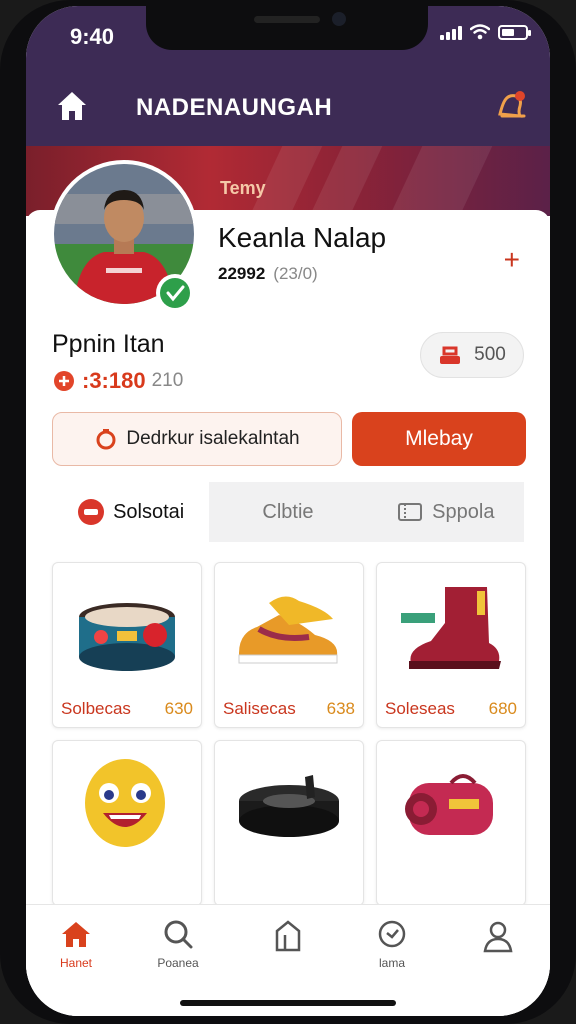 This screenshot has width=576, height=1024. I want to click on timer-icon, so click(106, 439).